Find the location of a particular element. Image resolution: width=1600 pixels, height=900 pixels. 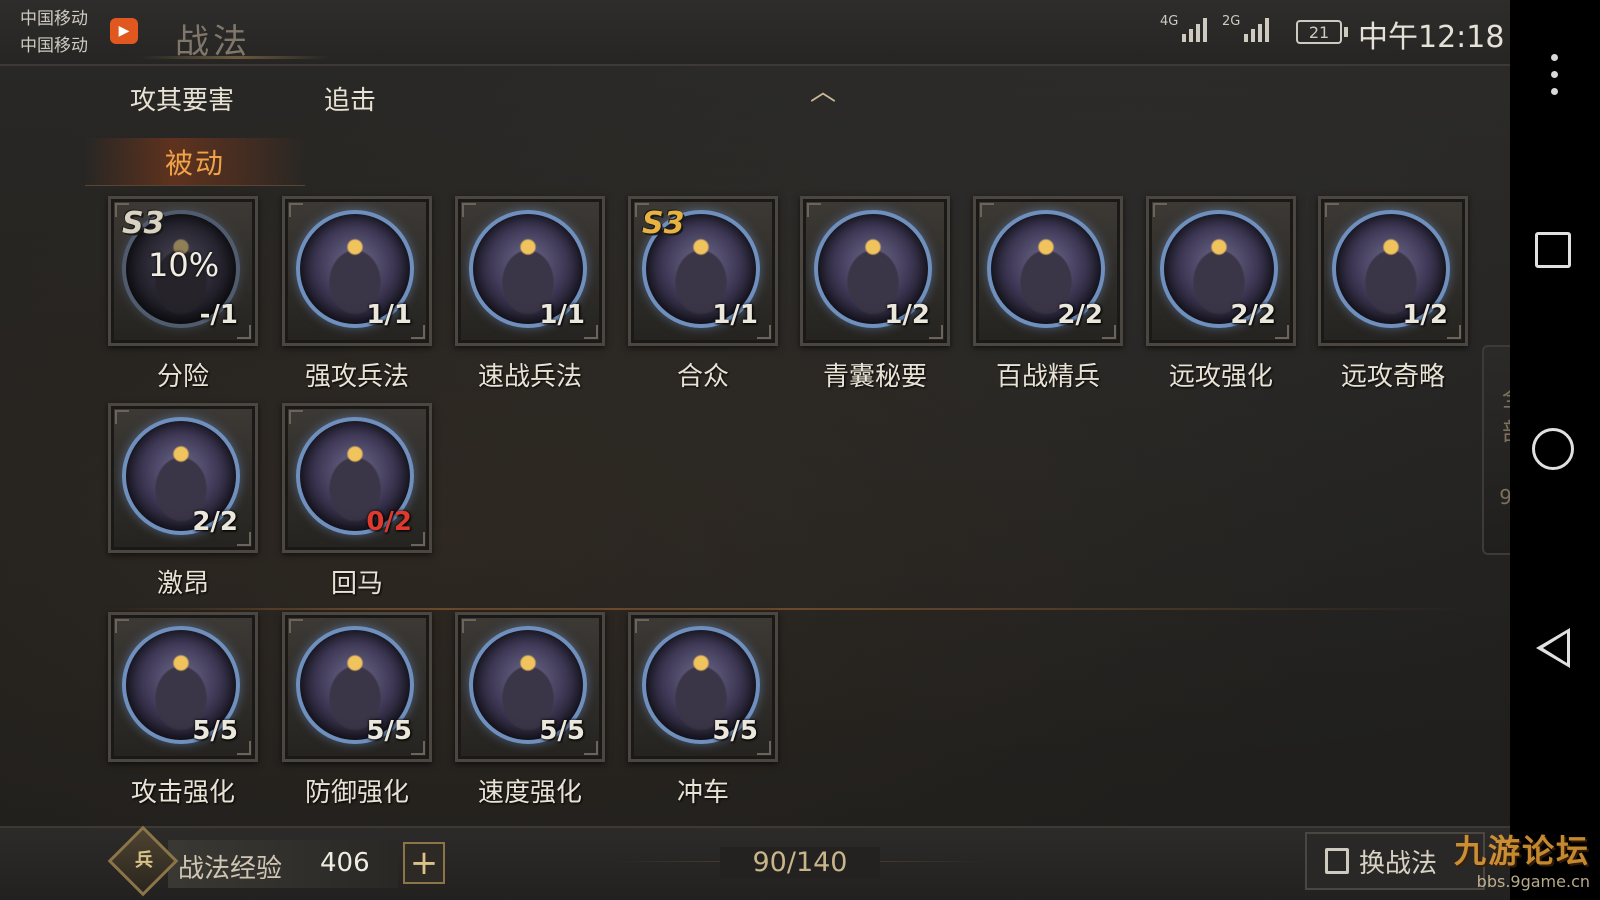

skill-card: 2/2 激昂 is located at coordinates (183, 503).